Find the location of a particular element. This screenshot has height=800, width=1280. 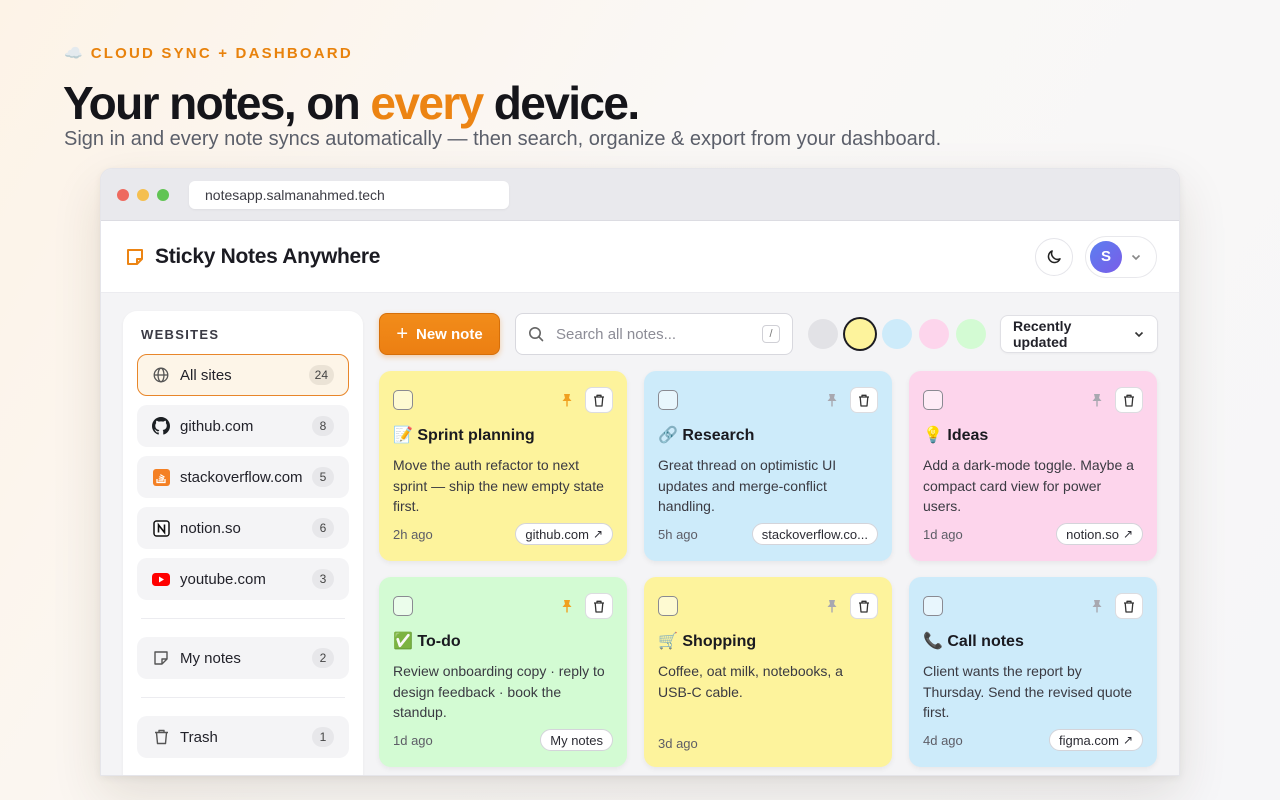

headline-post: device. is located at coordinates (561, 103).